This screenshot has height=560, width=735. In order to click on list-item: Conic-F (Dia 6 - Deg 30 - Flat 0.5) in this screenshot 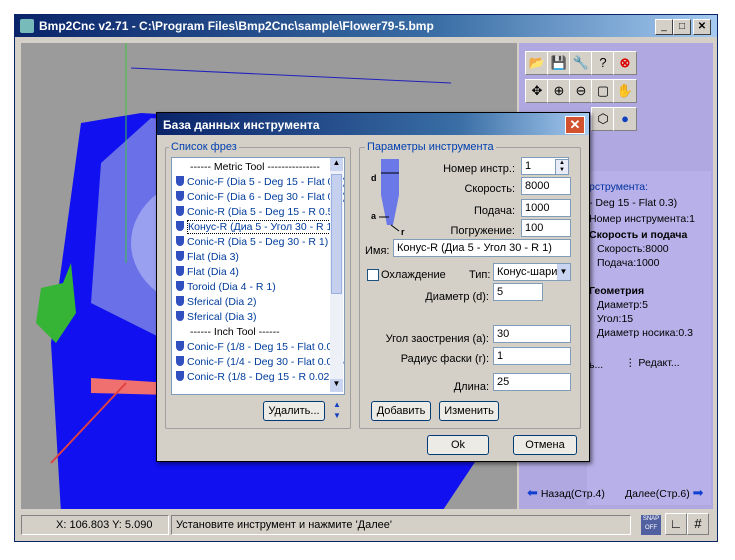, I will do `click(258, 197)`.